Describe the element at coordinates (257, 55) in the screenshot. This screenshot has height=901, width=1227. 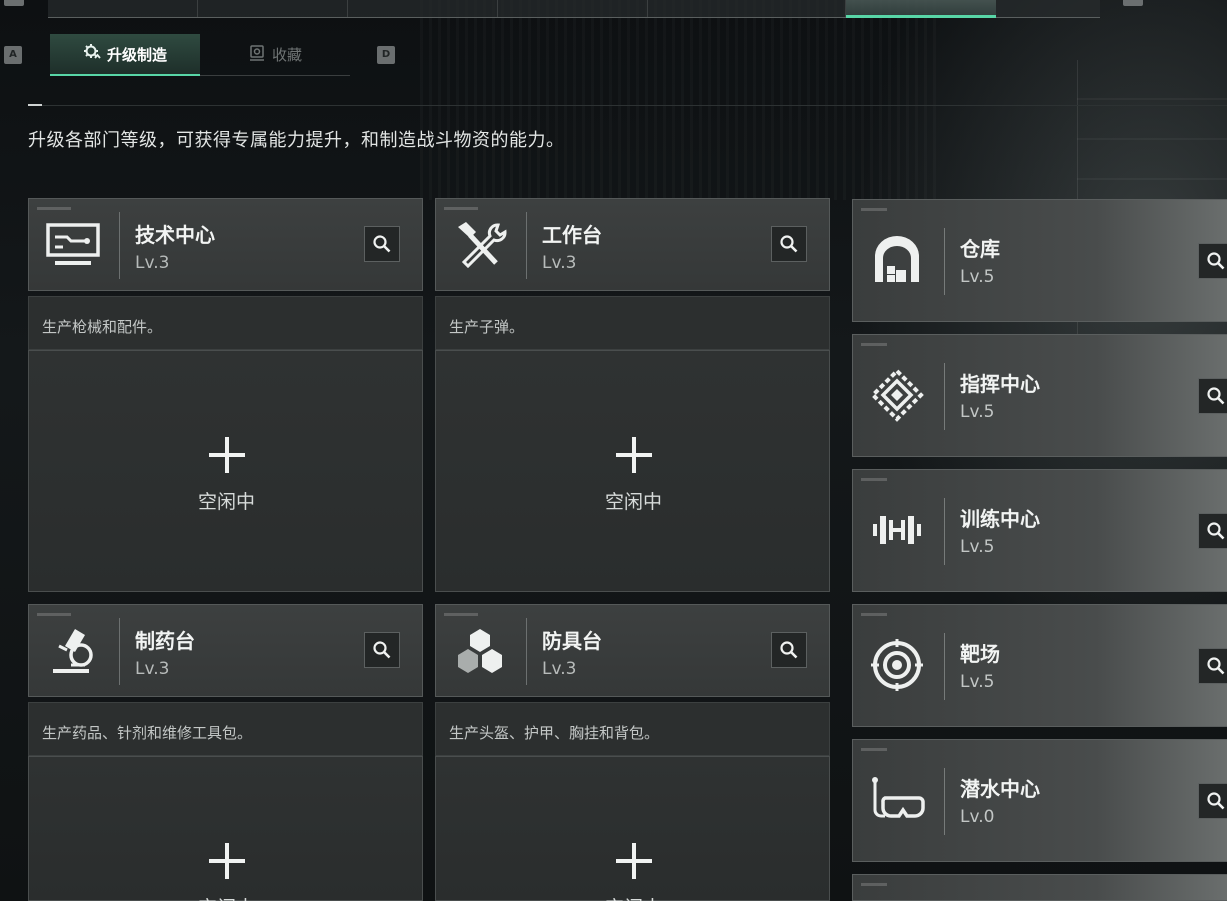
I see `collection-icon` at that location.